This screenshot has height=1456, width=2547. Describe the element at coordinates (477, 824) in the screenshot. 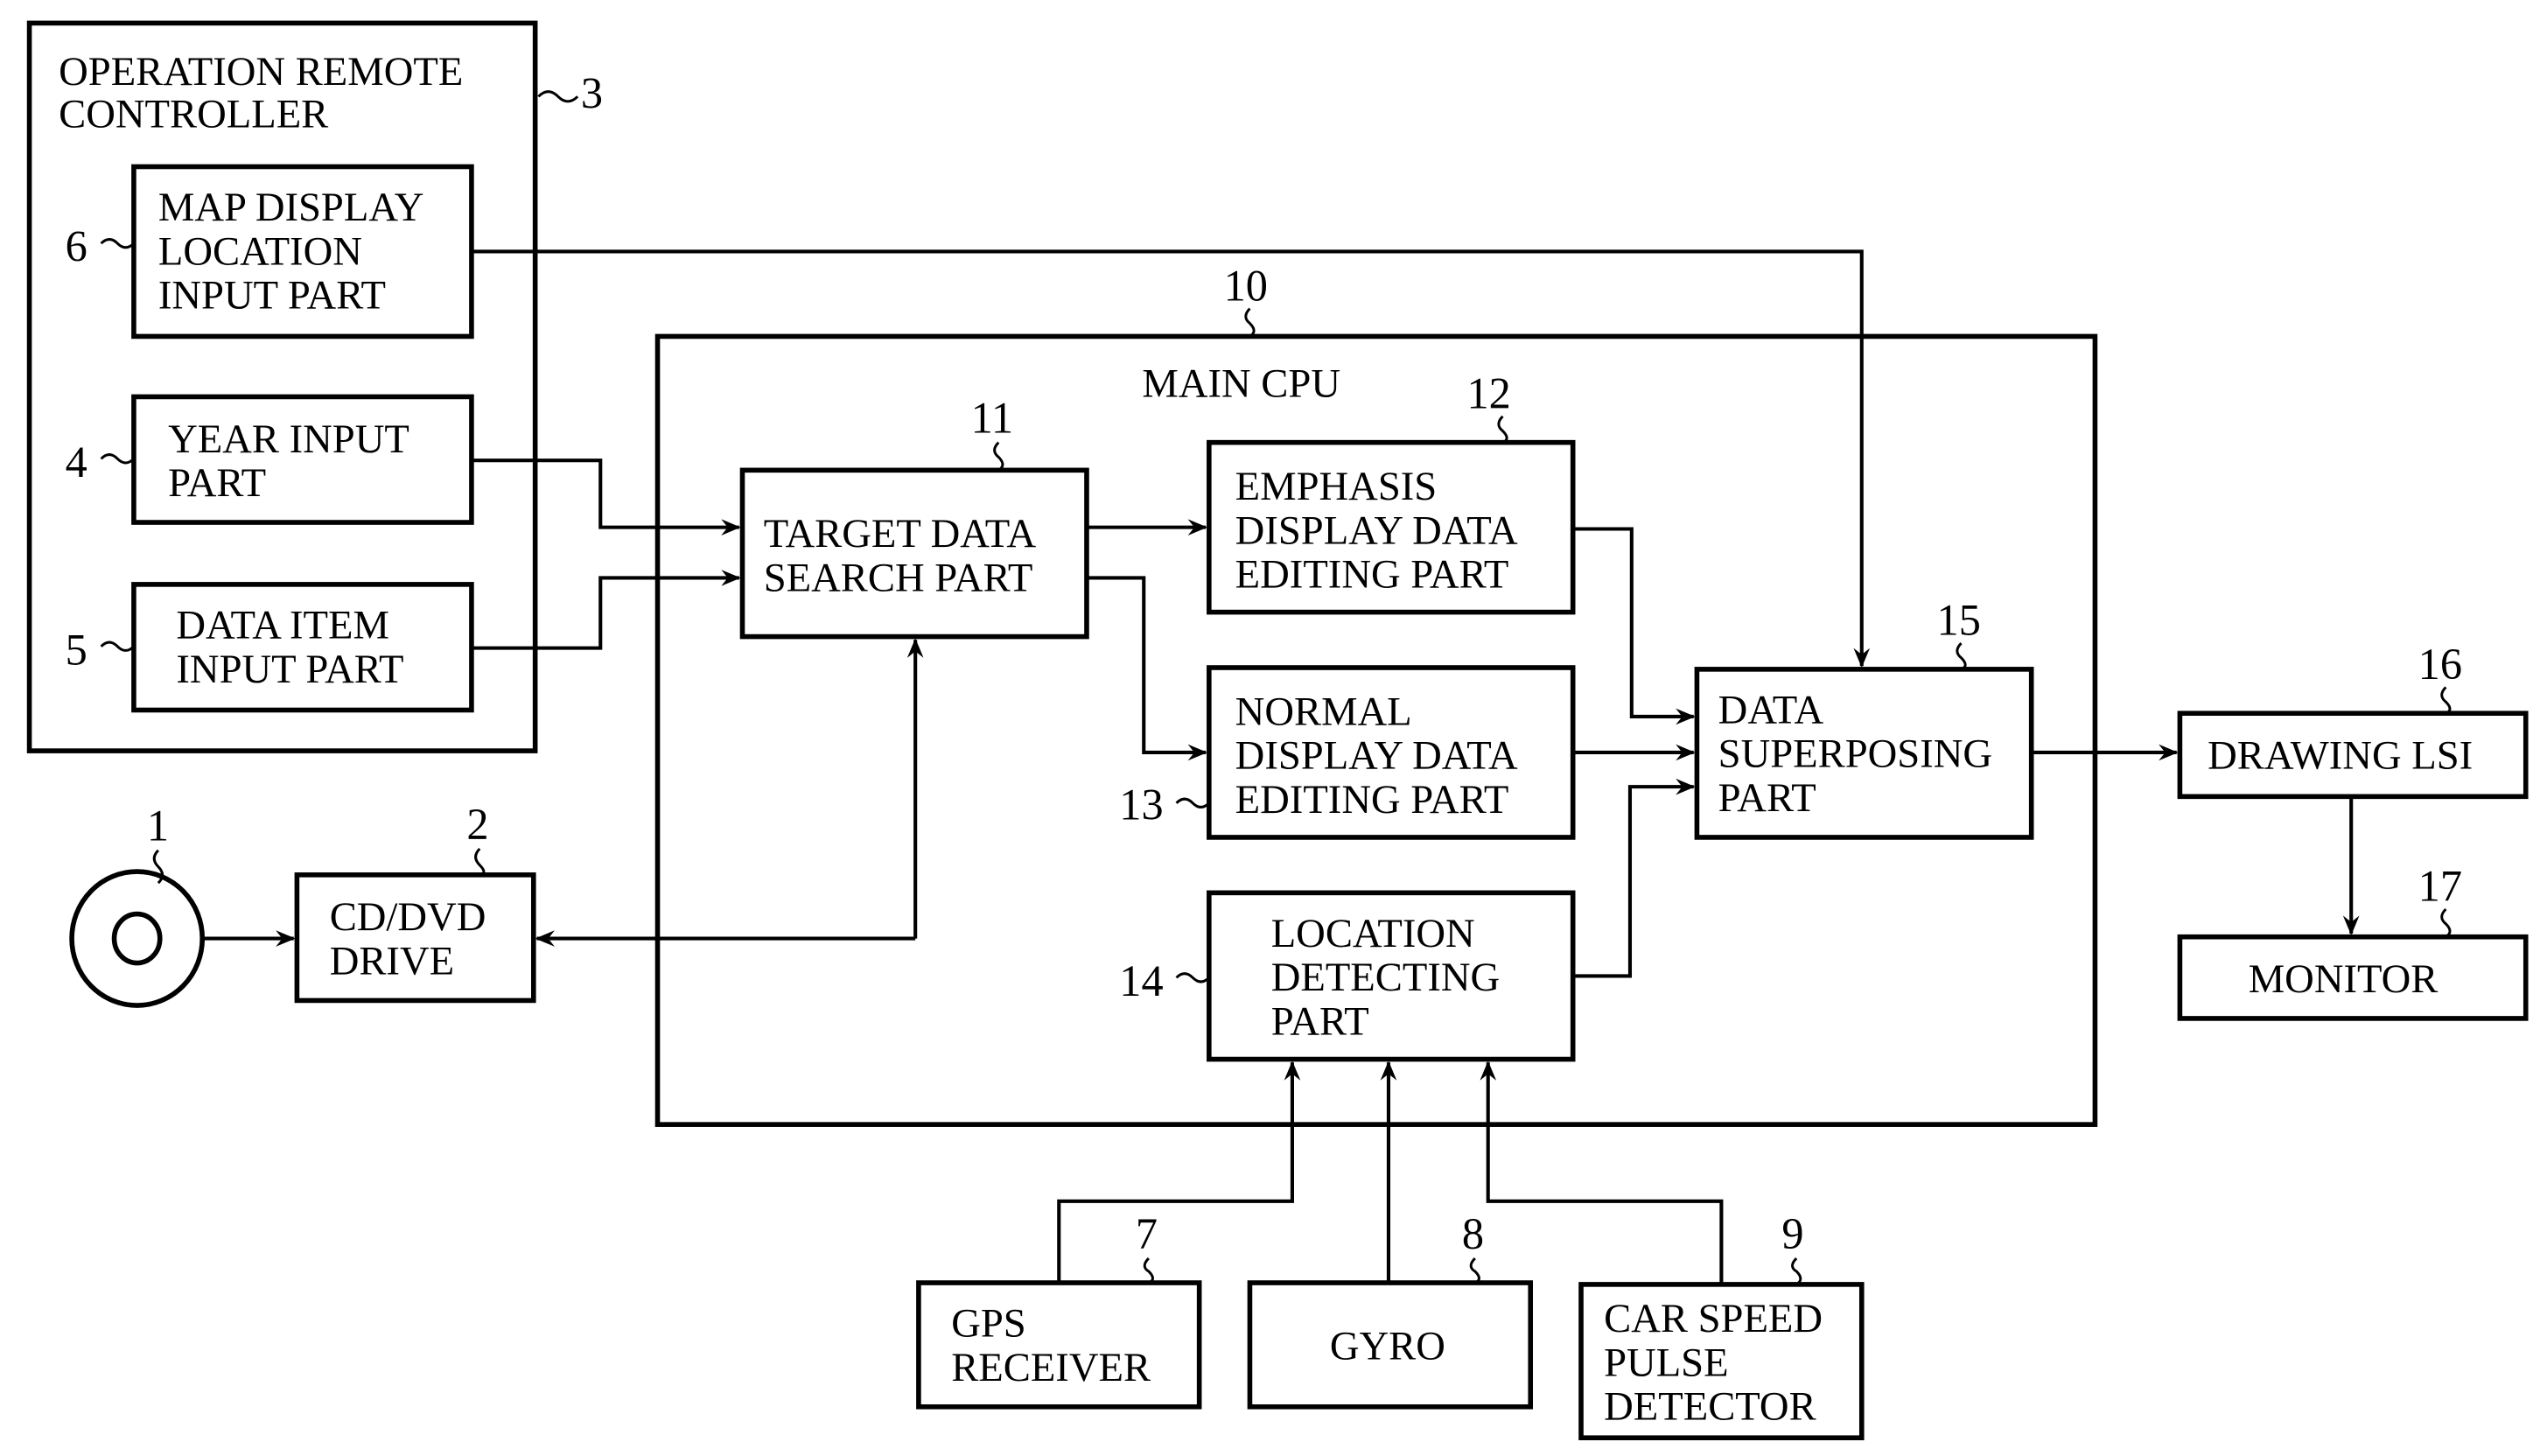

I see `ref-number-2: 2` at that location.